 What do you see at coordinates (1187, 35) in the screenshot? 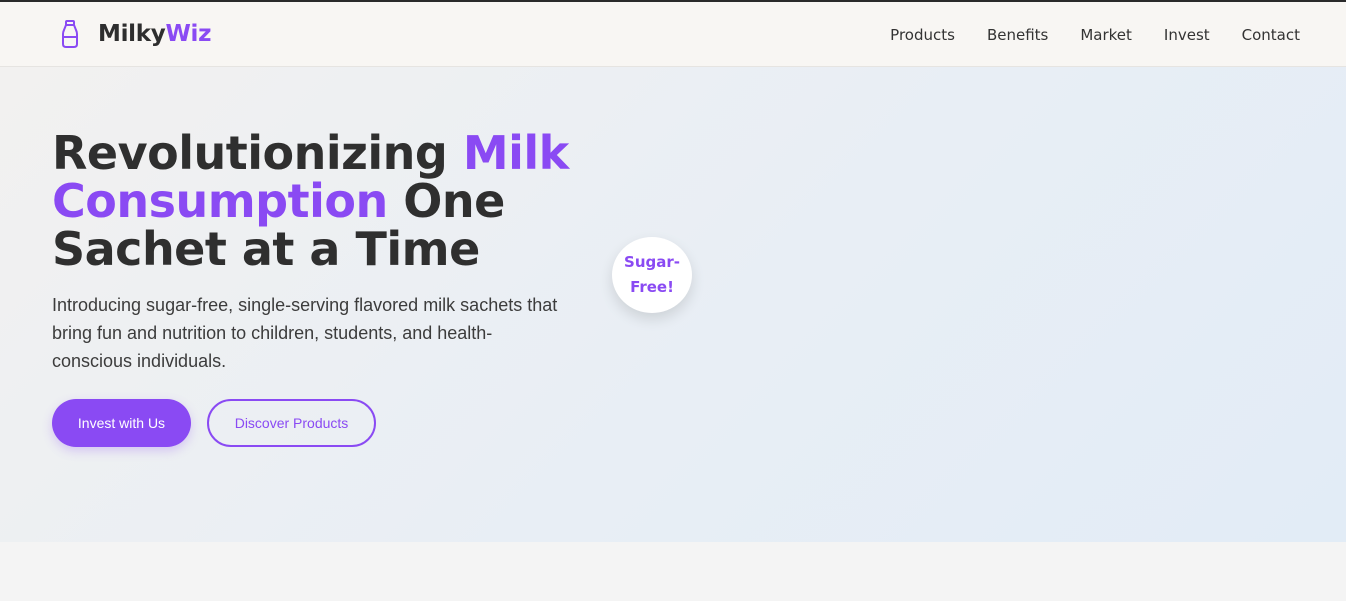
I see `nav-link-invest: Invest` at bounding box center [1187, 35].